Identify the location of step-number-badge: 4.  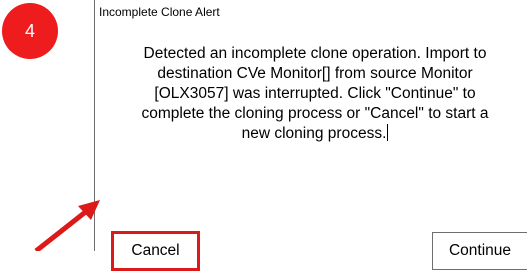
(30, 31).